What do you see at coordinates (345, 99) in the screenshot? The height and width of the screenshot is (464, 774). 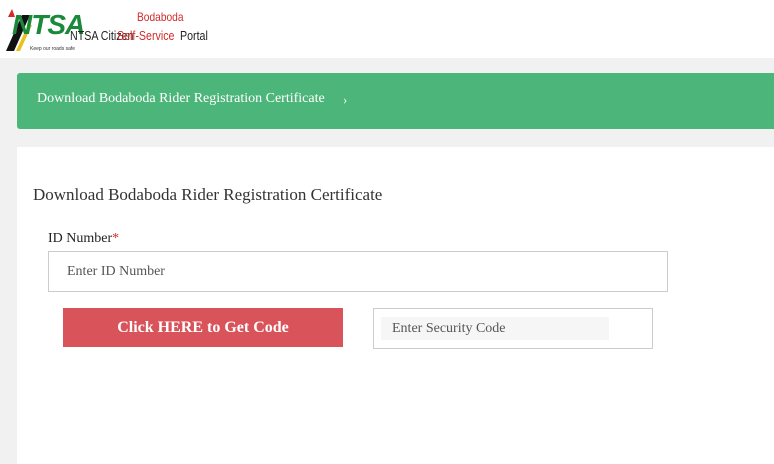 I see `chevron-right-icon: ›` at bounding box center [345, 99].